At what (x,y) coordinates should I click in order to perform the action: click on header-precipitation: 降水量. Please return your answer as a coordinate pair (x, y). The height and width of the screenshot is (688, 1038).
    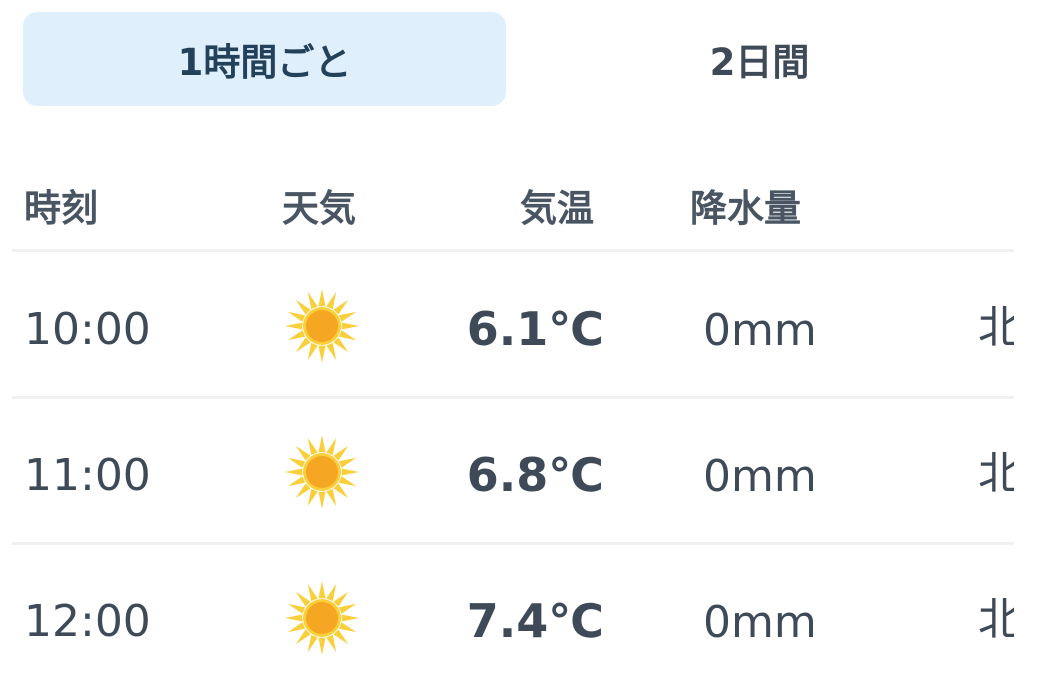
    Looking at the image, I should click on (745, 208).